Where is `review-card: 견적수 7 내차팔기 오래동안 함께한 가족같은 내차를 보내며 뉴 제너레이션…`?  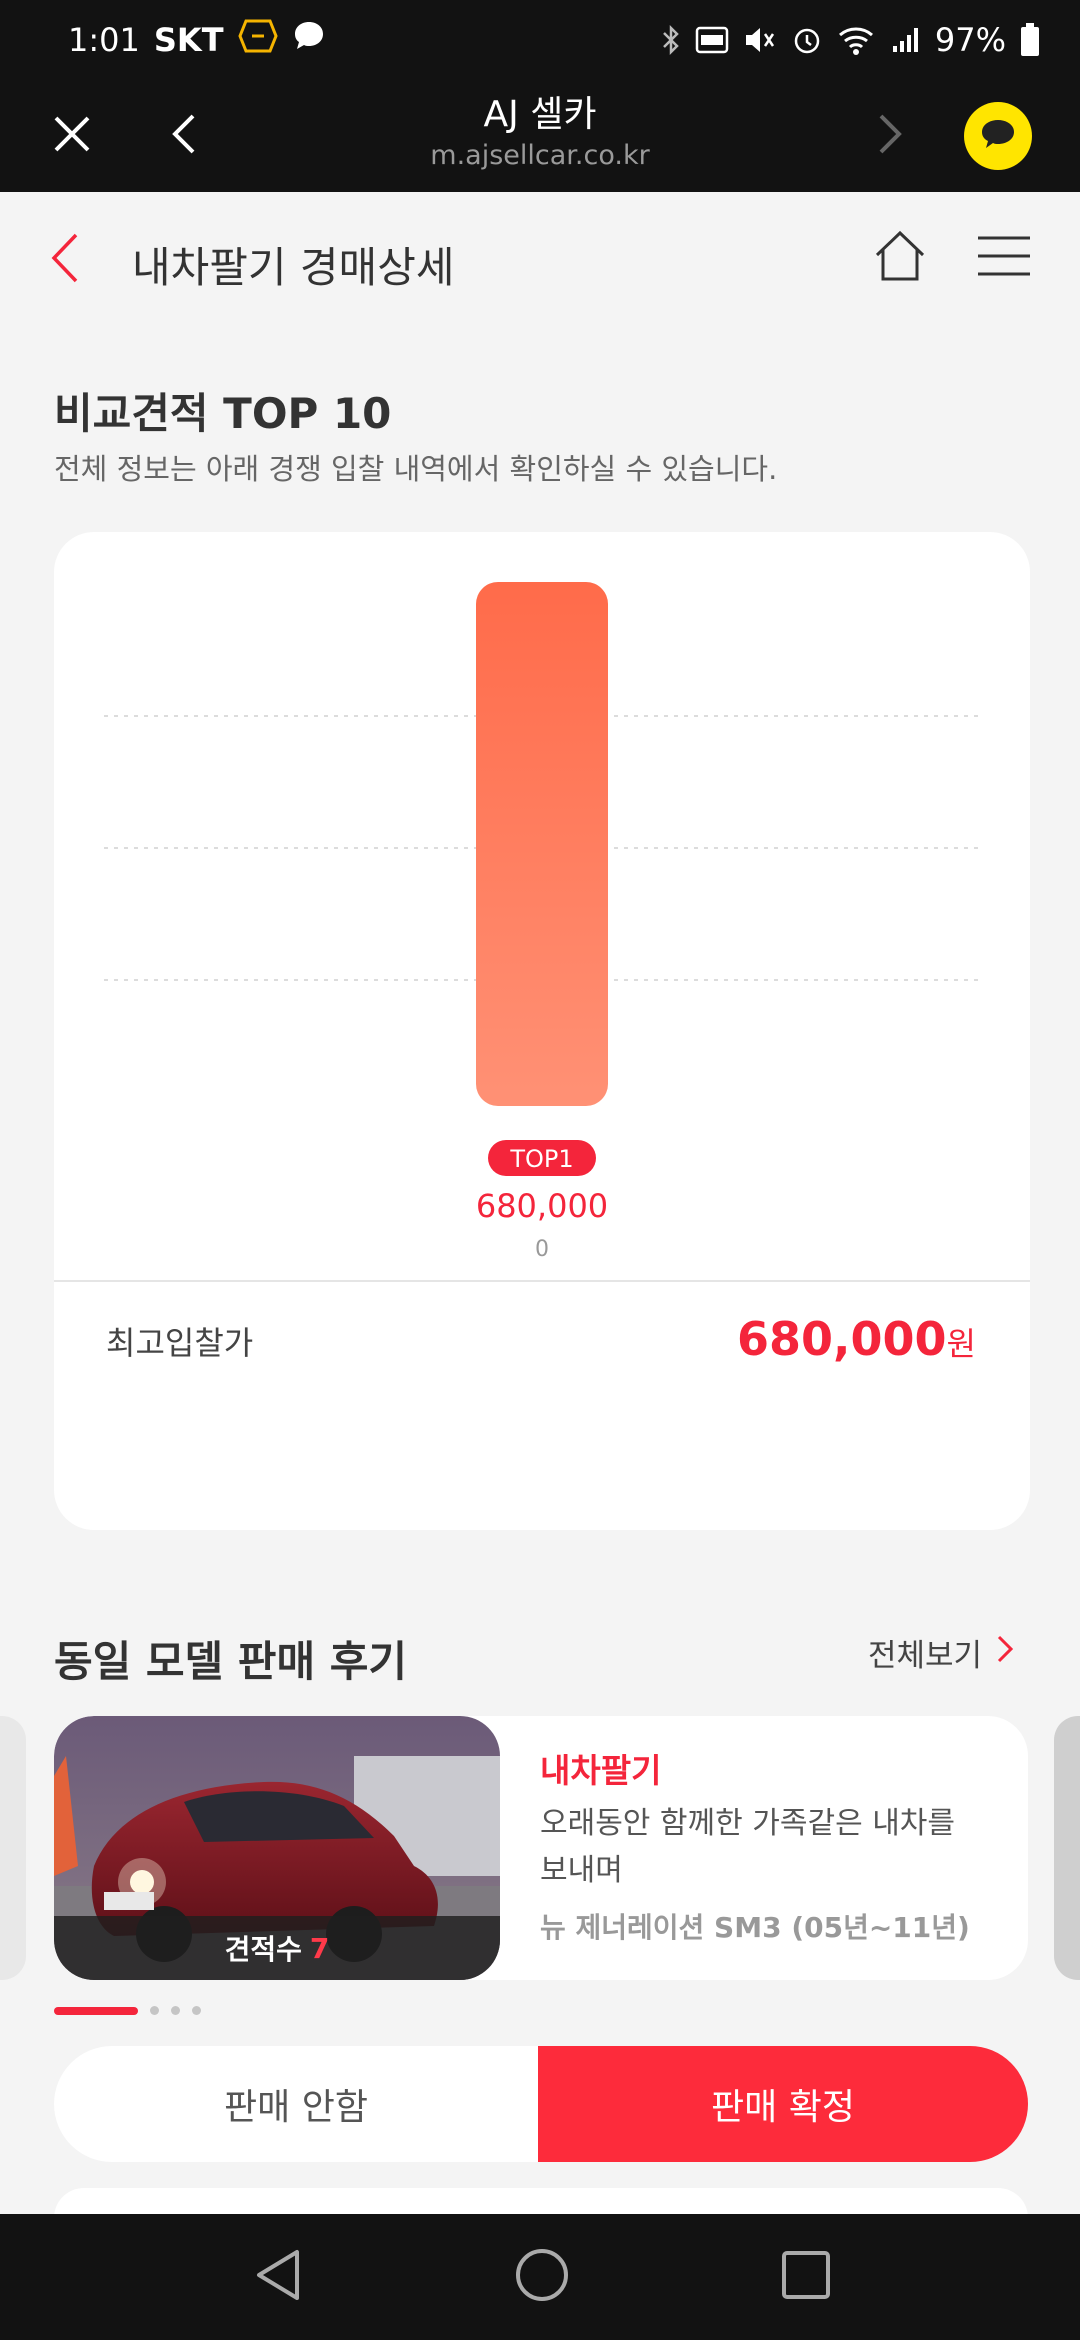
review-card: 견적수 7 내차팔기 오래동안 함께한 가족같은 내차를 보내며 뉴 제너레이션… is located at coordinates (541, 1848).